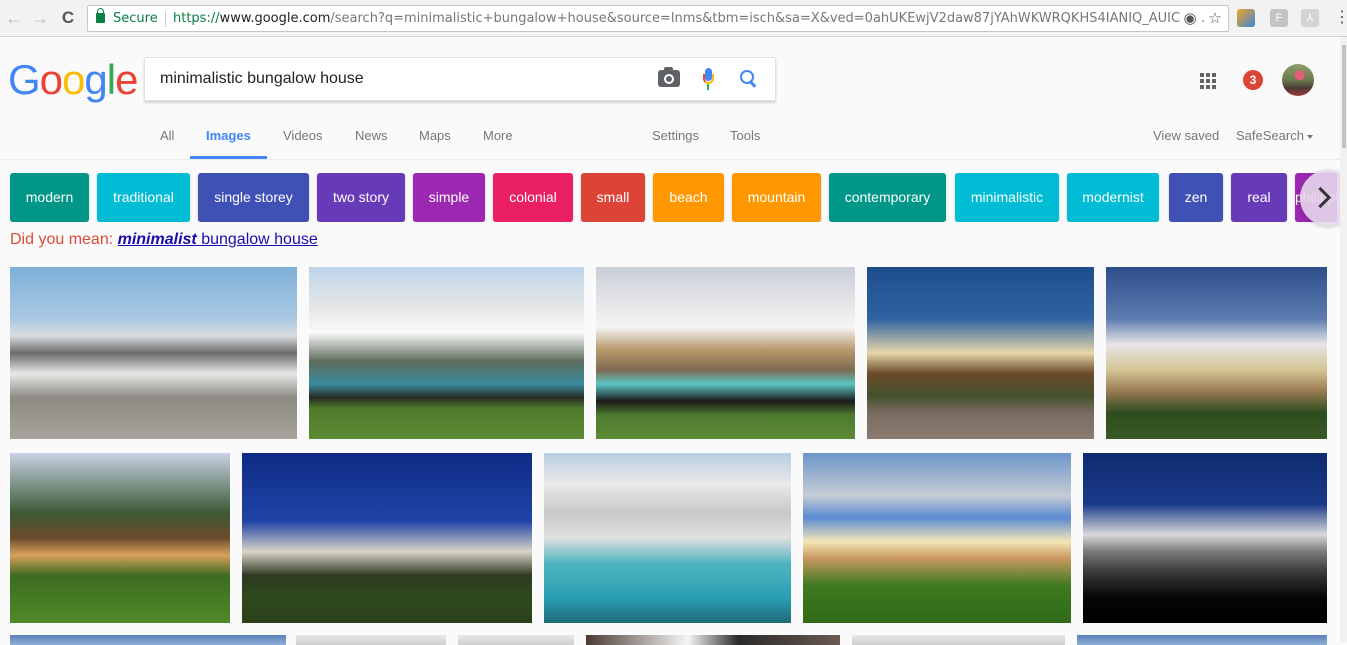 The height and width of the screenshot is (645, 1347). I want to click on chip-modern: modern, so click(49, 197).